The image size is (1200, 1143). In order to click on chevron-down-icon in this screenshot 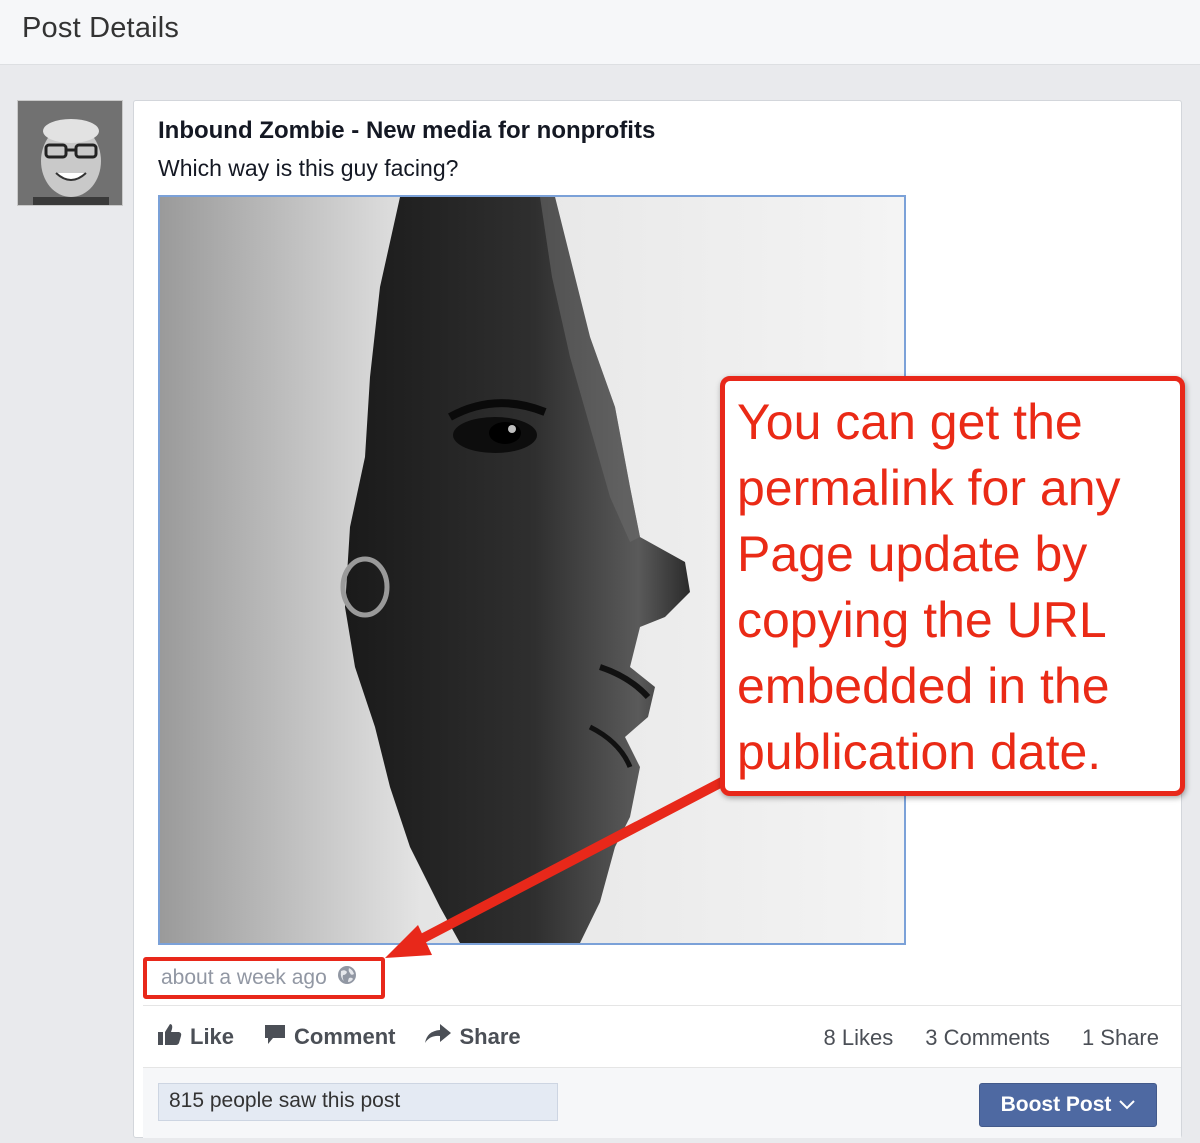, I will do `click(1127, 1105)`.